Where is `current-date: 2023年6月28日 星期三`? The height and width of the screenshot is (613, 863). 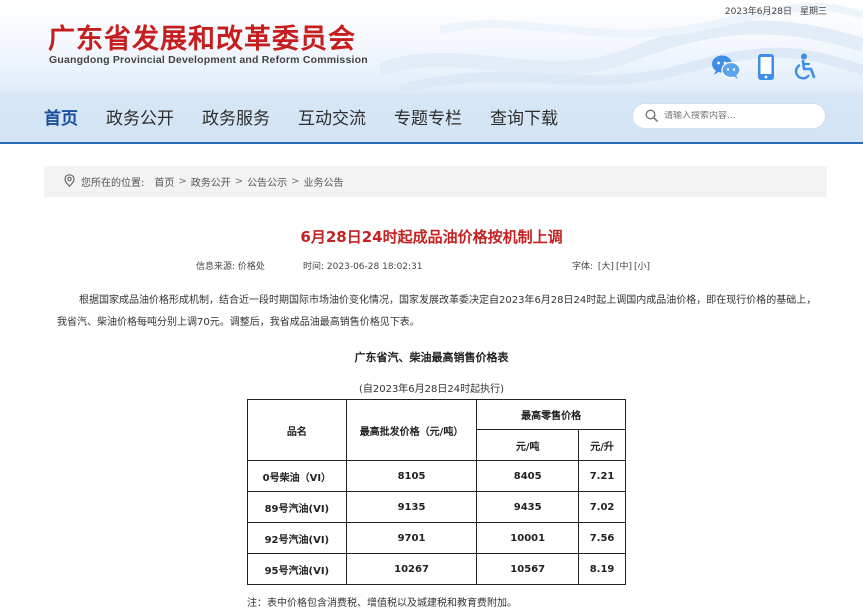
current-date: 2023年6月28日 星期三 is located at coordinates (776, 10).